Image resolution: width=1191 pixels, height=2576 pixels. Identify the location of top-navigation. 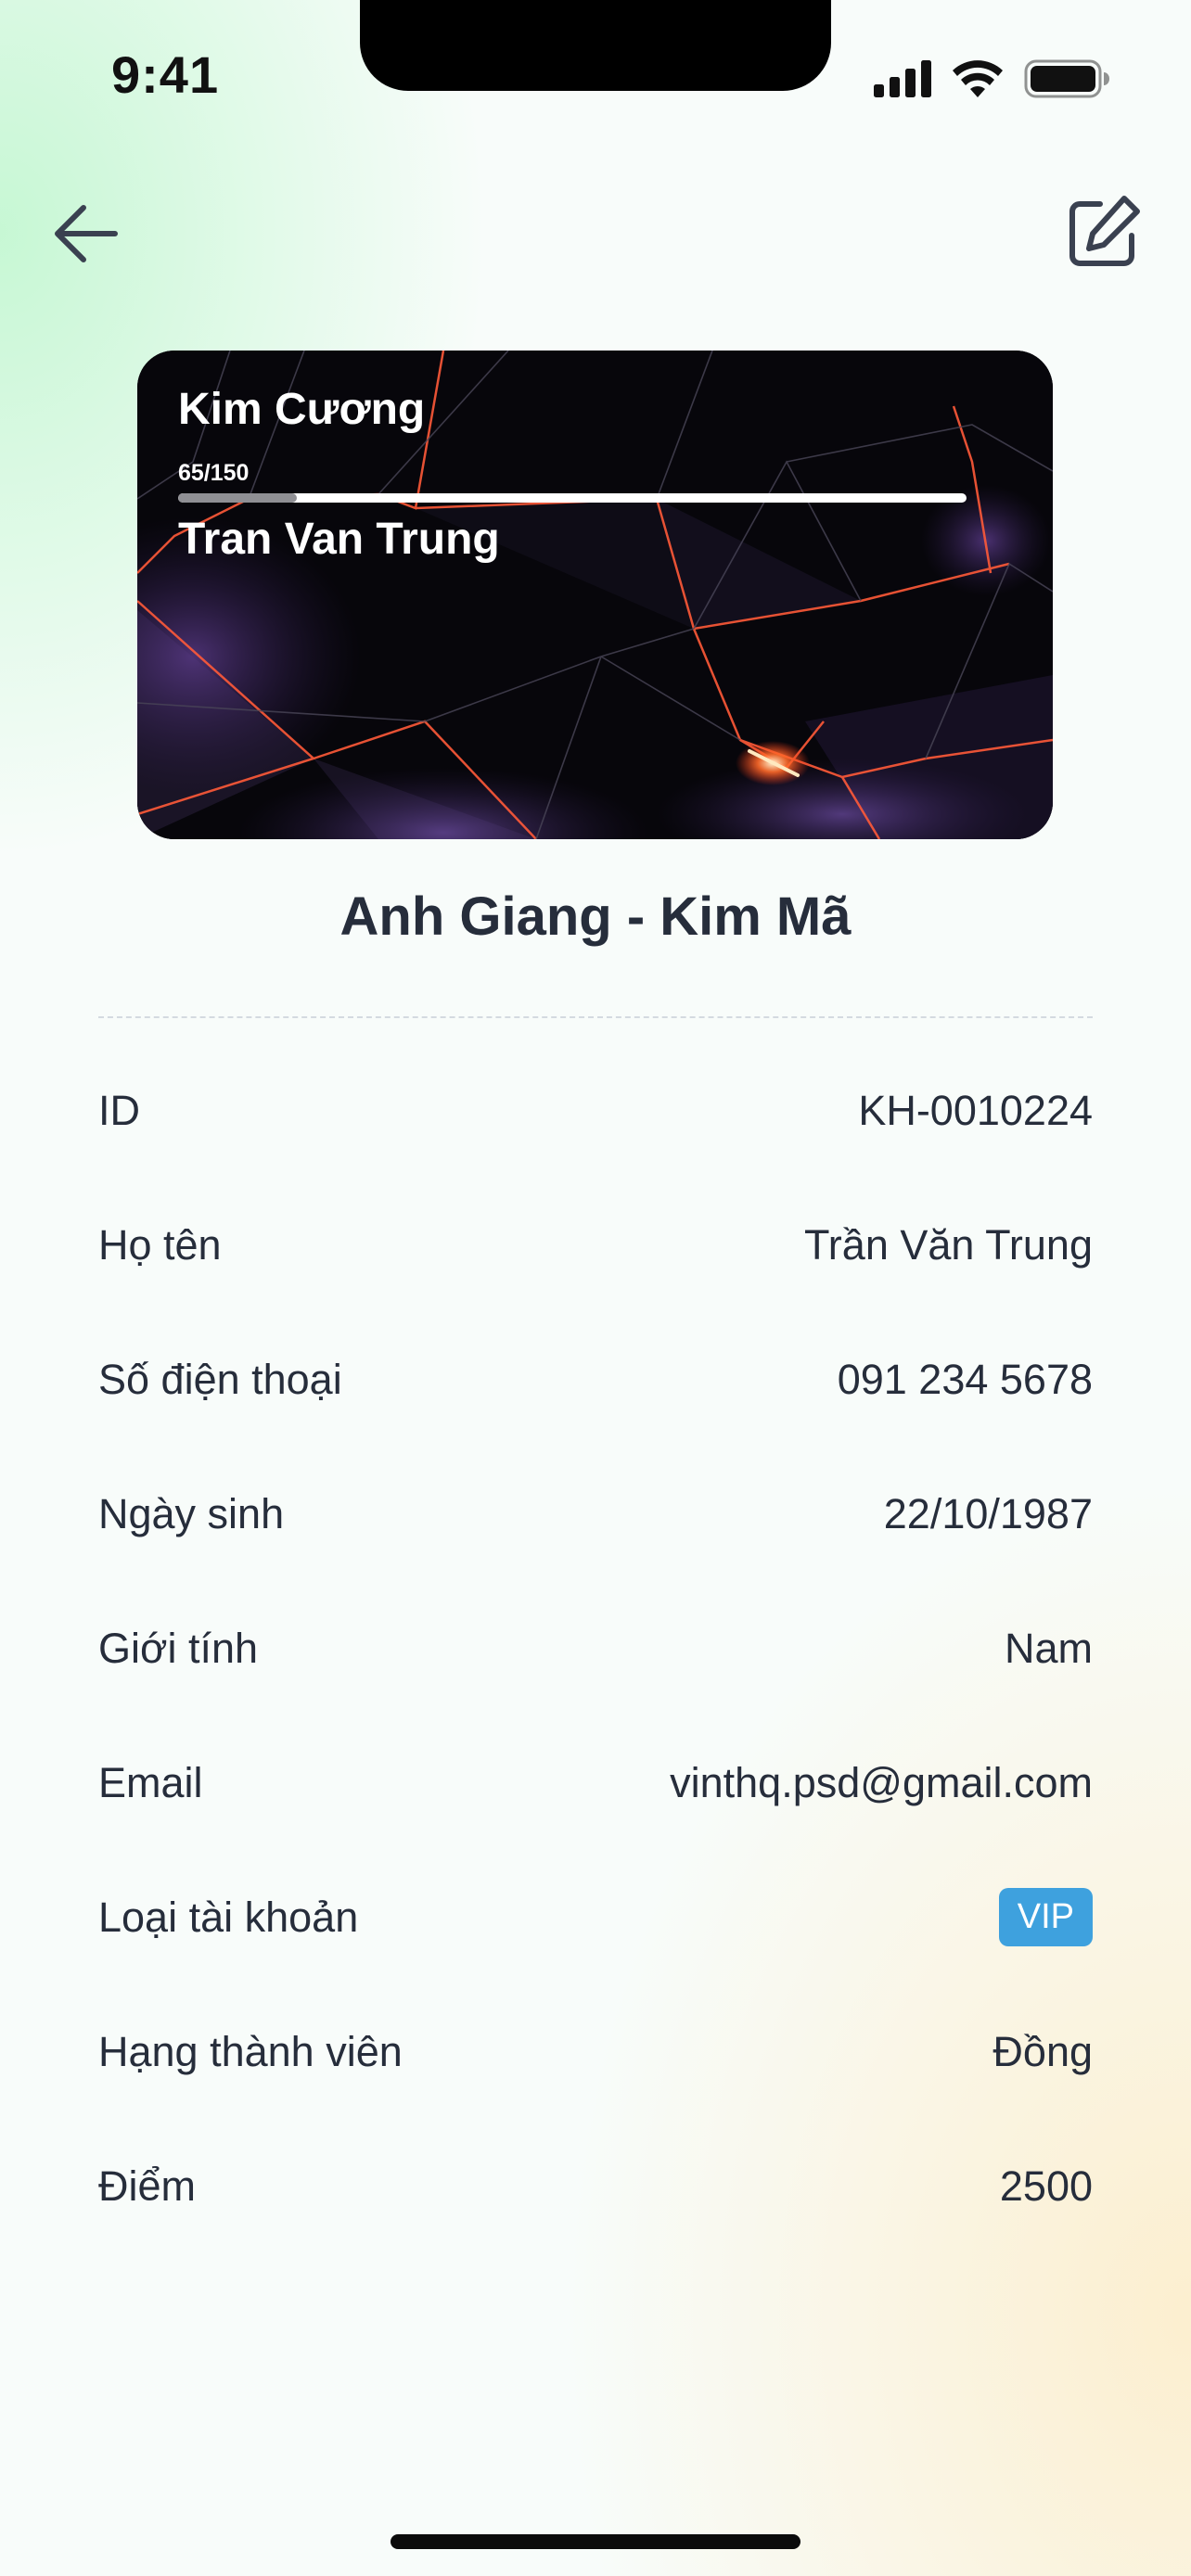
(595, 232).